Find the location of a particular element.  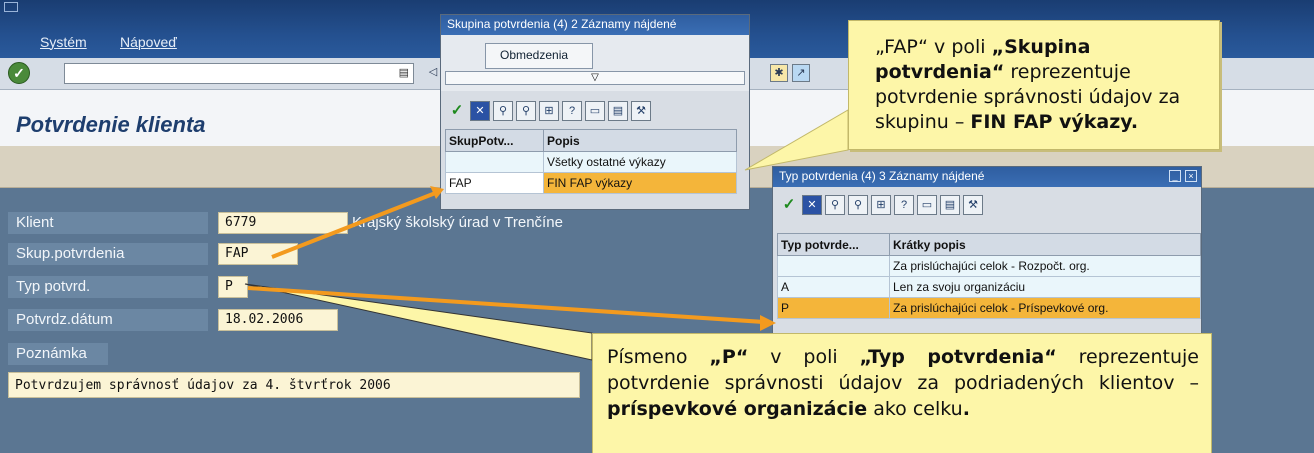

arrow-type-line is located at coordinates (506, 305).